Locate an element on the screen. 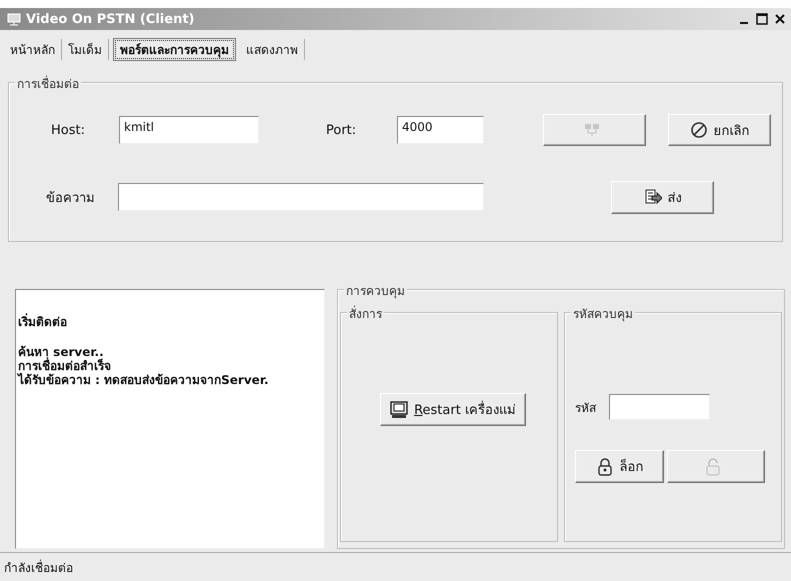 This screenshot has height=581, width=791. close-icon is located at coordinates (780, 19).